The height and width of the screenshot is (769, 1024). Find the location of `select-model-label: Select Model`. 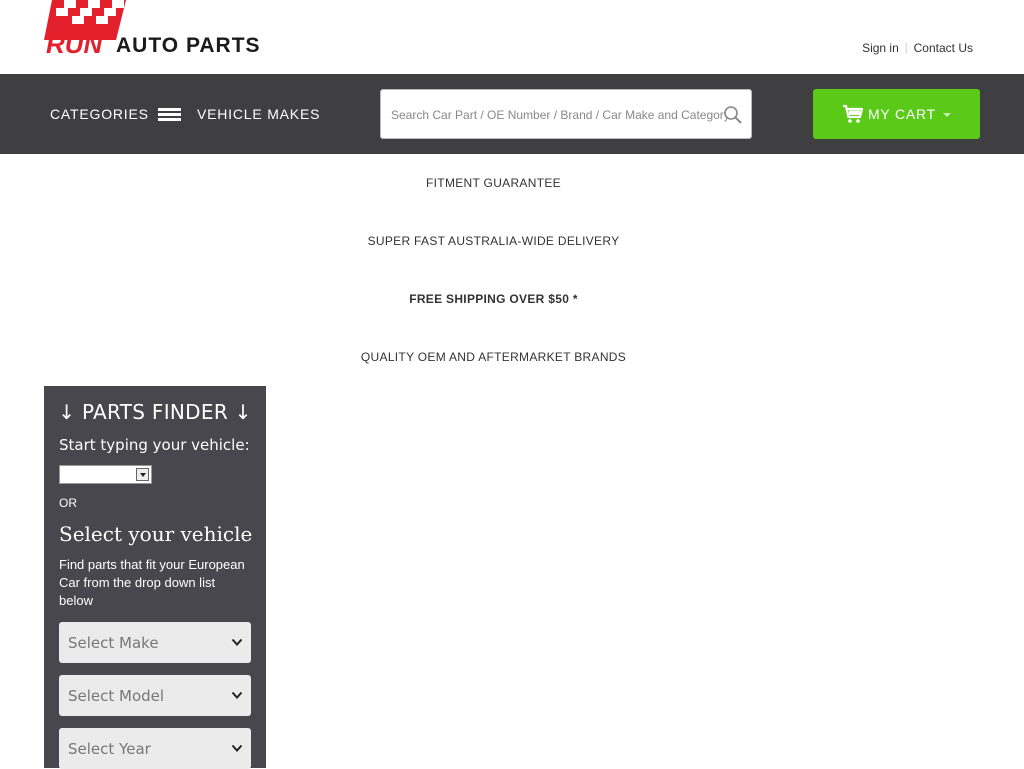

select-model-label: Select Model is located at coordinates (116, 695).